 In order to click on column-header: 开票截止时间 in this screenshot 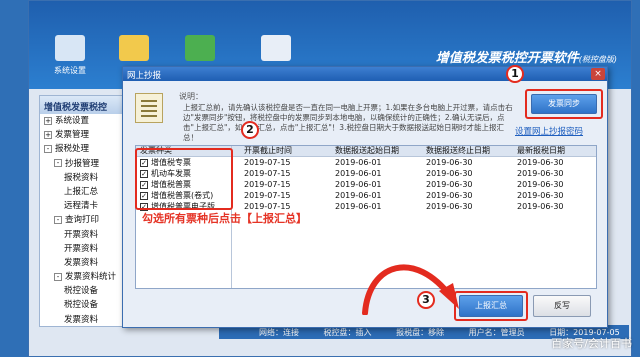, I will do `click(268, 150)`.